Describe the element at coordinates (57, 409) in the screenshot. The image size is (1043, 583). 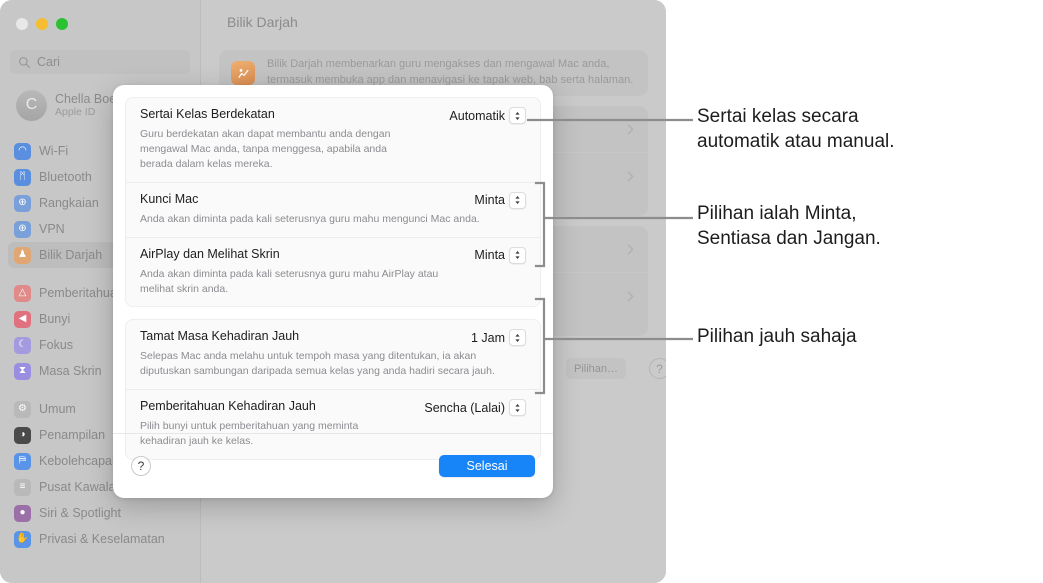
I see `sidebar-item-label: Umum` at that location.